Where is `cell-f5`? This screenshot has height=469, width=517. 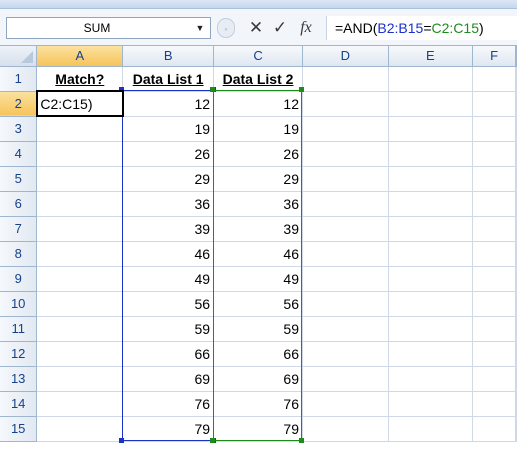 cell-f5 is located at coordinates (494, 179).